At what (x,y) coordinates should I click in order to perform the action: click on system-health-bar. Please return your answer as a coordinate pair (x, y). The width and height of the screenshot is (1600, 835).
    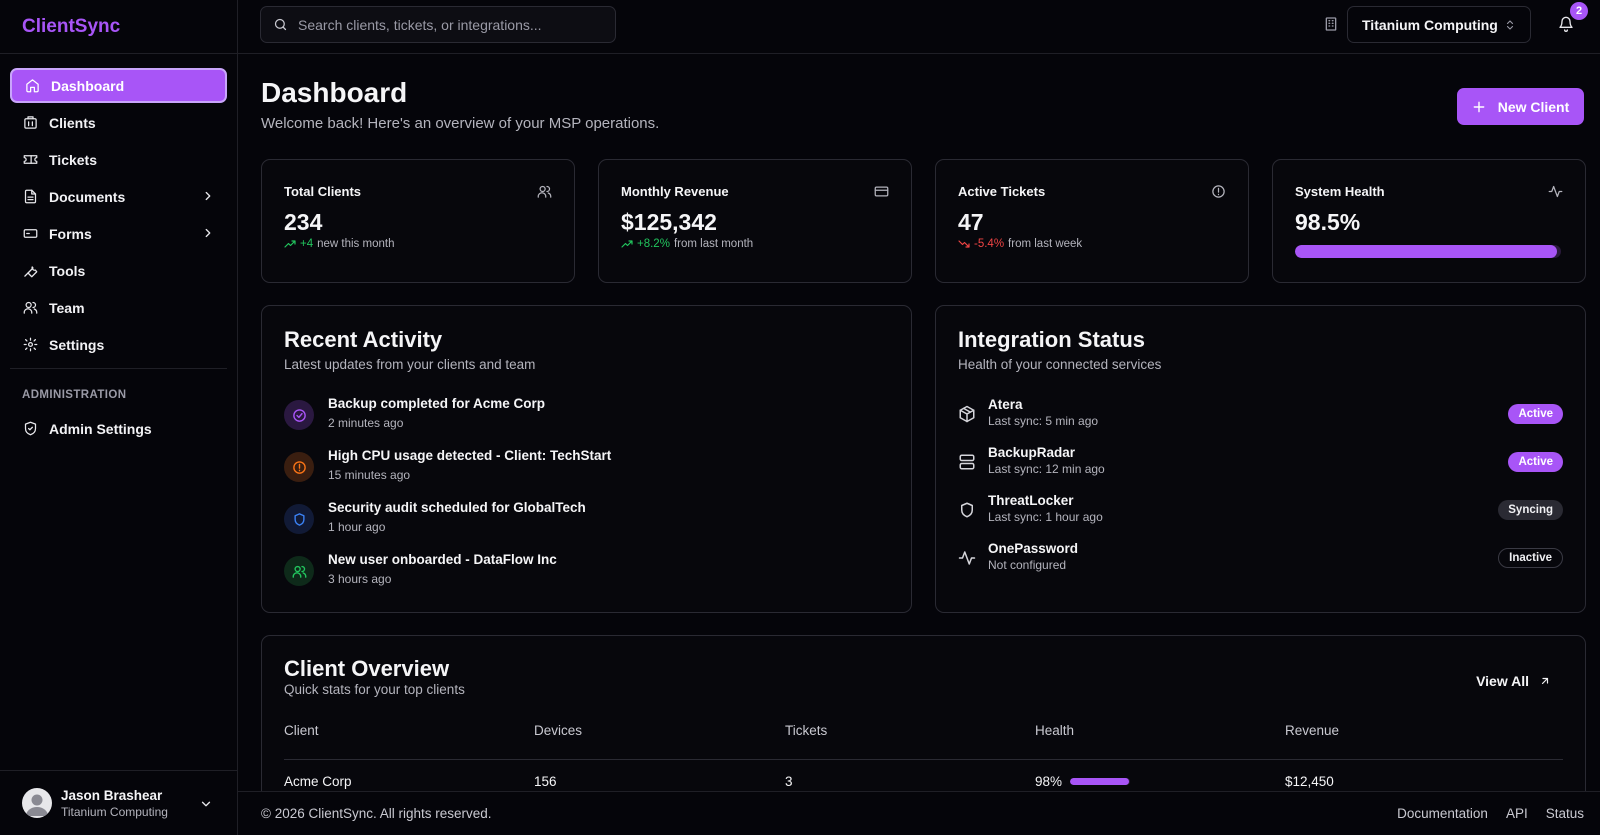
    Looking at the image, I should click on (1428, 251).